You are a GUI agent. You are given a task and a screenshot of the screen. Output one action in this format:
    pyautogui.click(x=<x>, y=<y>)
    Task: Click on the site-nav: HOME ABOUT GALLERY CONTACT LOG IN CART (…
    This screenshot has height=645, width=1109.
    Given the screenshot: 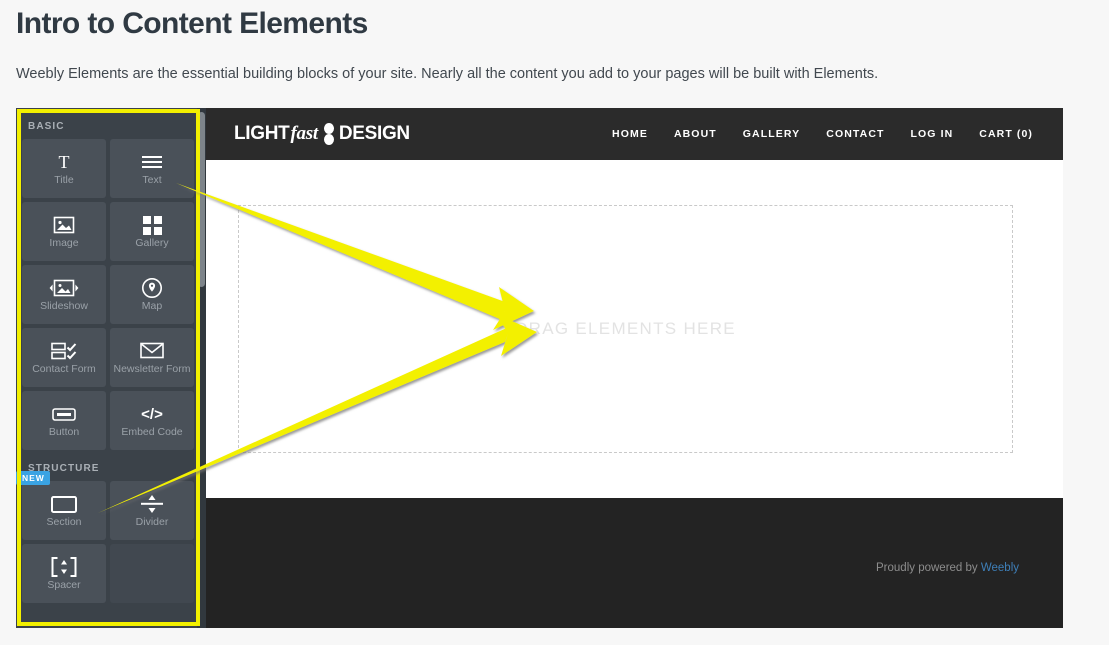 What is the action you would take?
    pyautogui.click(x=822, y=134)
    